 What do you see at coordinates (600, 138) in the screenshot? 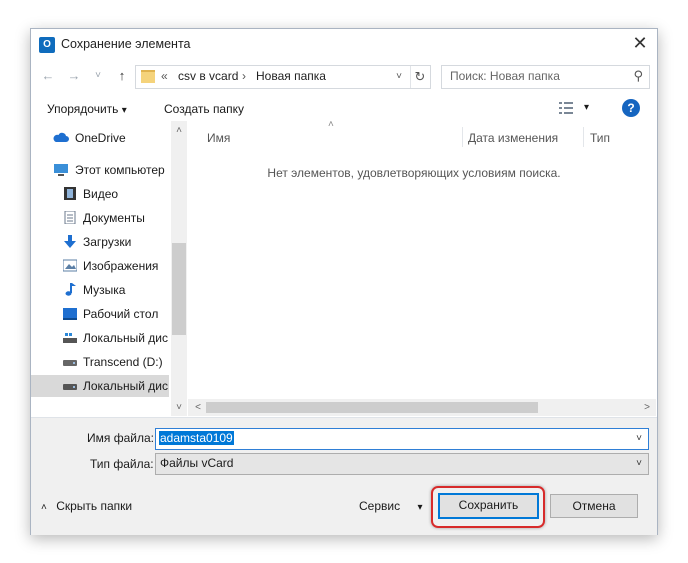
I see `column-header-type: Тип` at bounding box center [600, 138].